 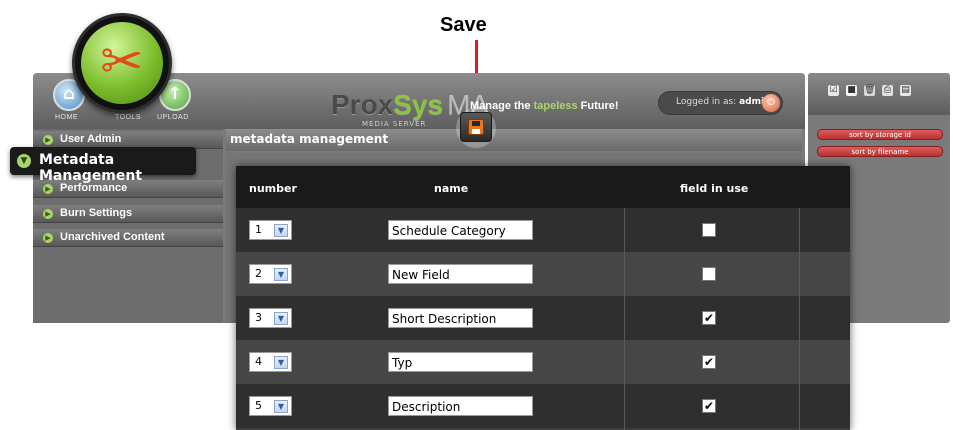 What do you see at coordinates (128, 238) in the screenshot?
I see `sidebar-item-unarchived-content: ▶ Unarchived Content` at bounding box center [128, 238].